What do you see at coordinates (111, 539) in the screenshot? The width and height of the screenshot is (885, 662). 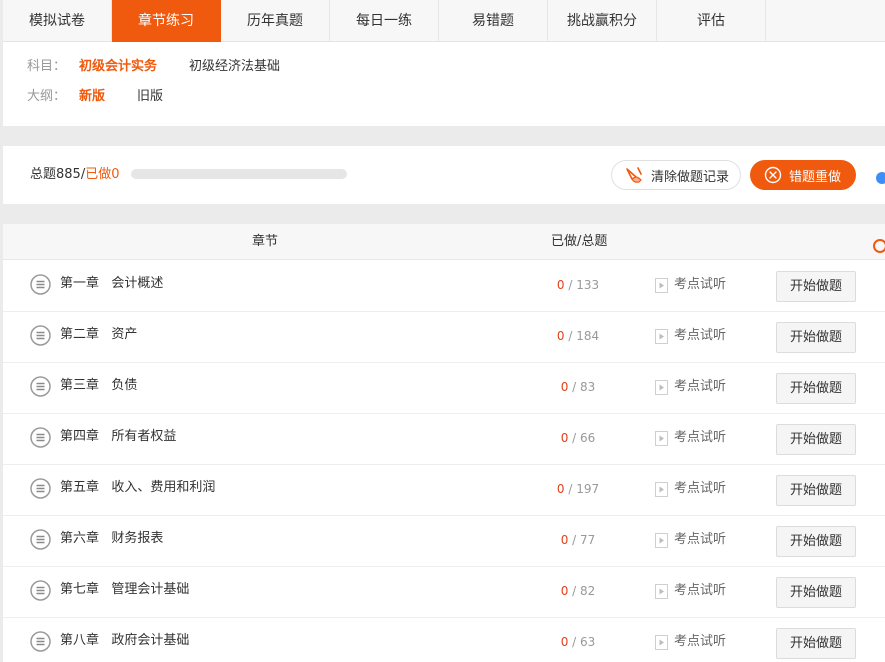 I see `chapter-name: 第六章 财务报表` at bounding box center [111, 539].